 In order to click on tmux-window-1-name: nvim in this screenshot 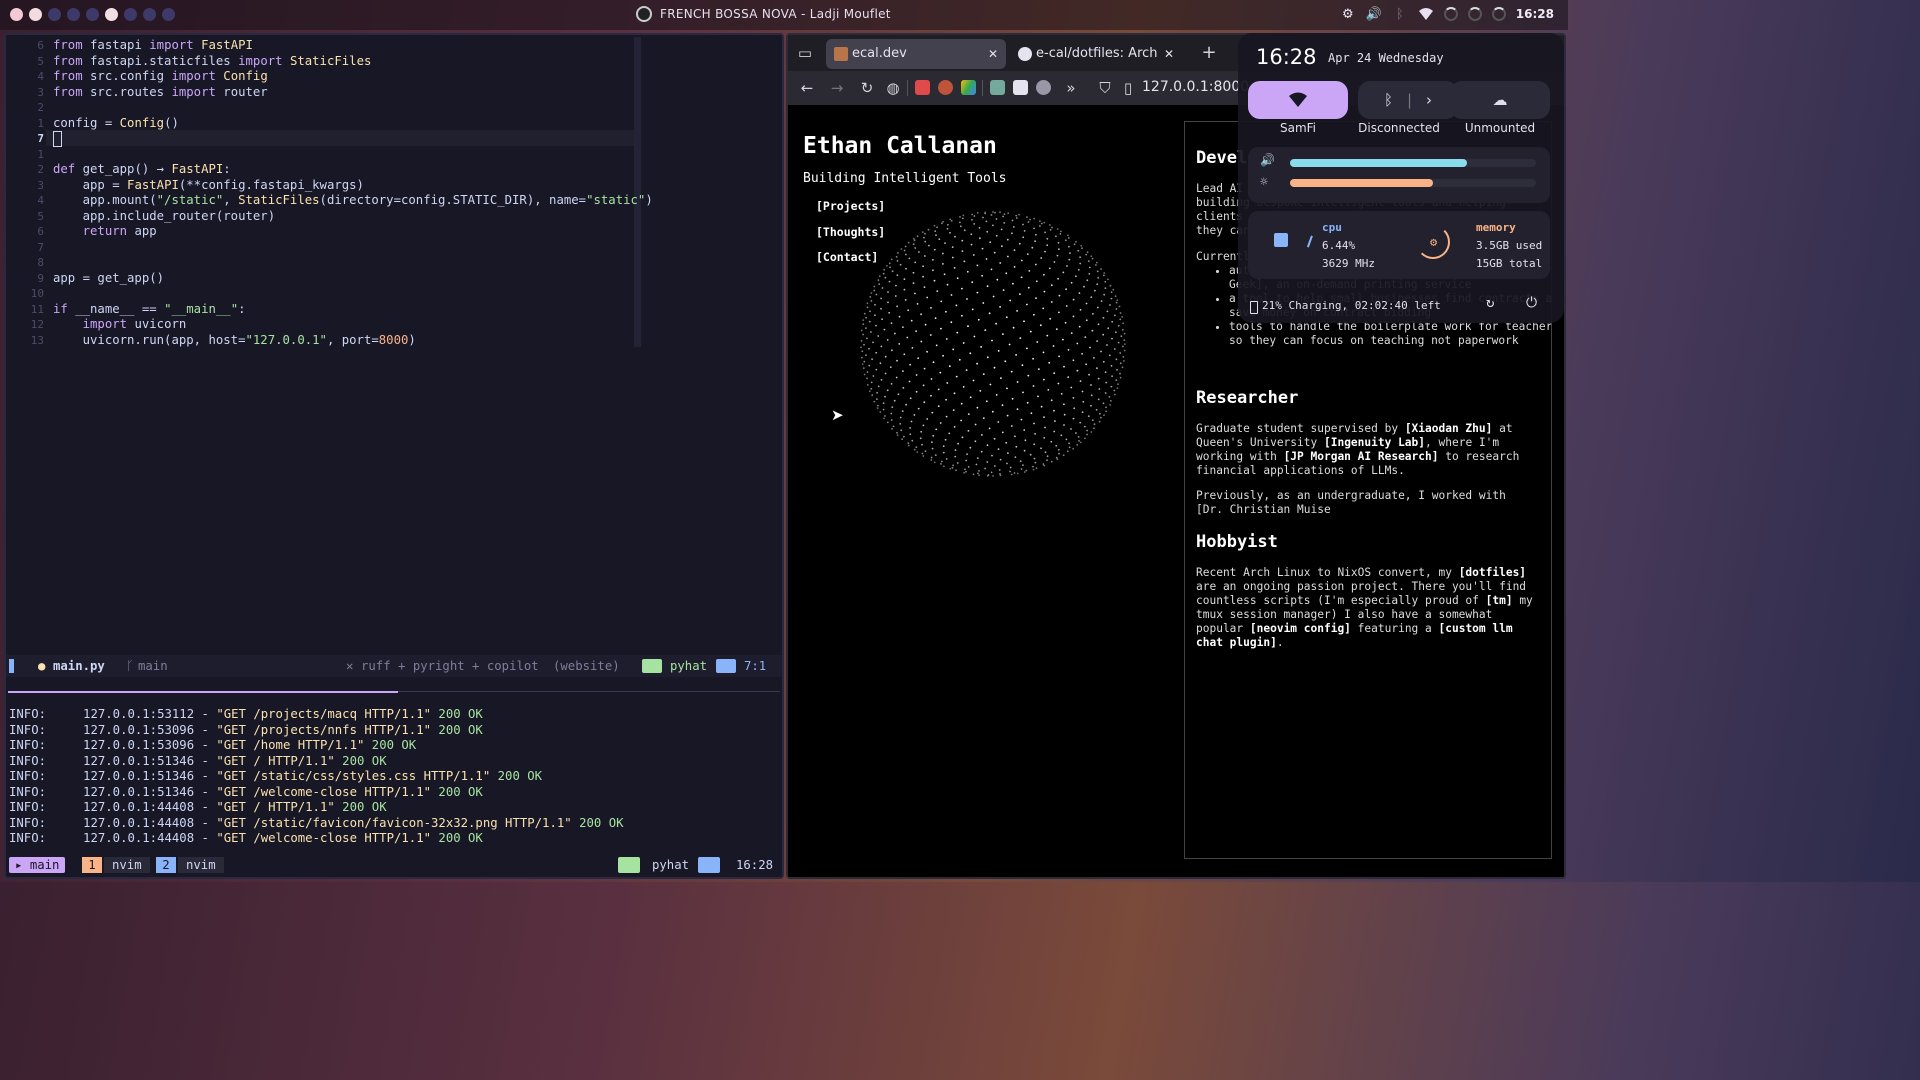, I will do `click(127, 865)`.